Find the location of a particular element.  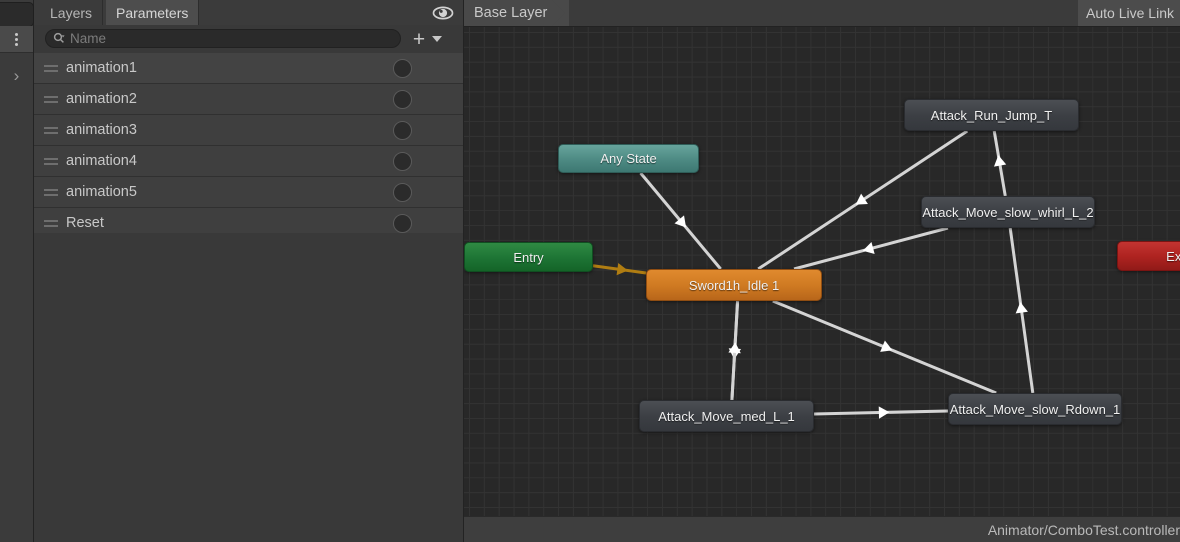

tab-parameters: Parameters is located at coordinates (153, 12).